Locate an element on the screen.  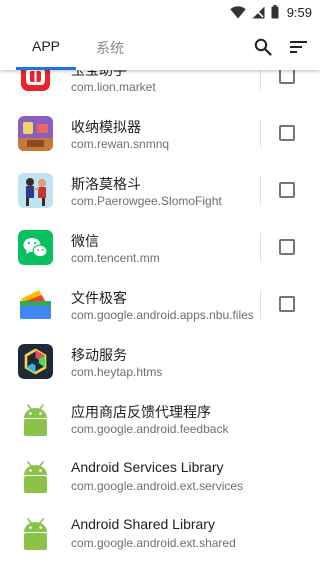
sort-button is located at coordinates (299, 47).